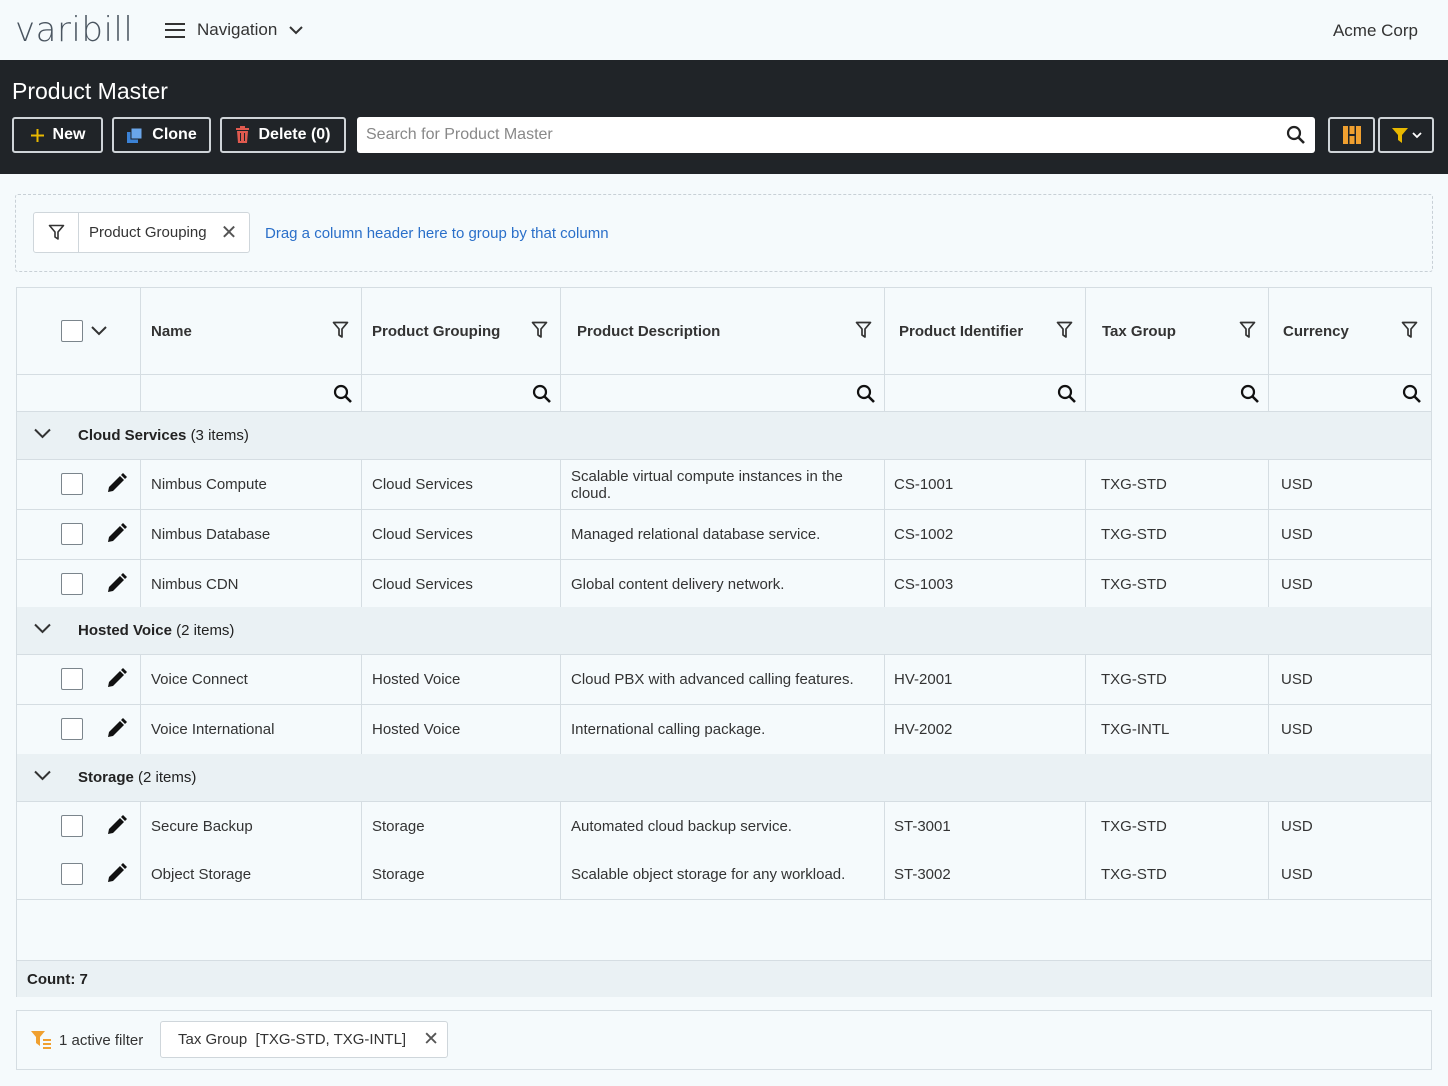  Describe the element at coordinates (985, 826) in the screenshot. I see `cell-identifier: ST-3001` at that location.